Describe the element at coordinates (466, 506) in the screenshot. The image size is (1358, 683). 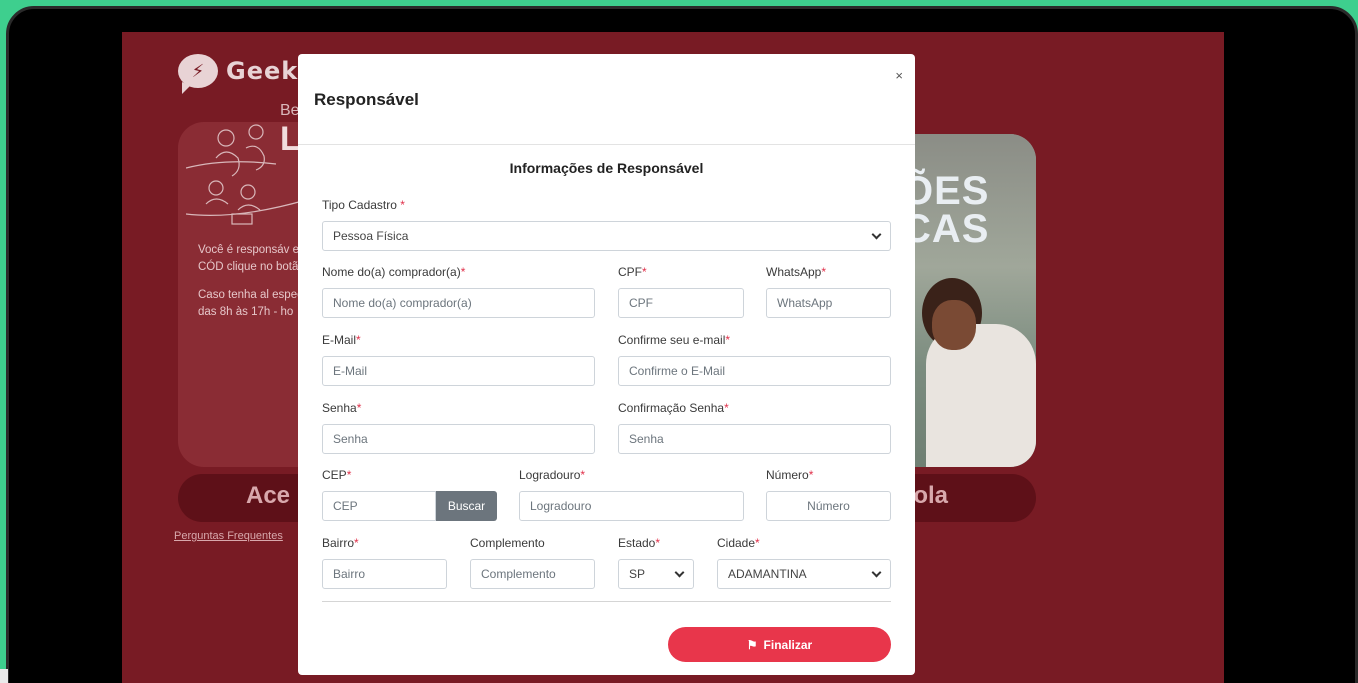
I see `buscar-button: Buscar` at that location.